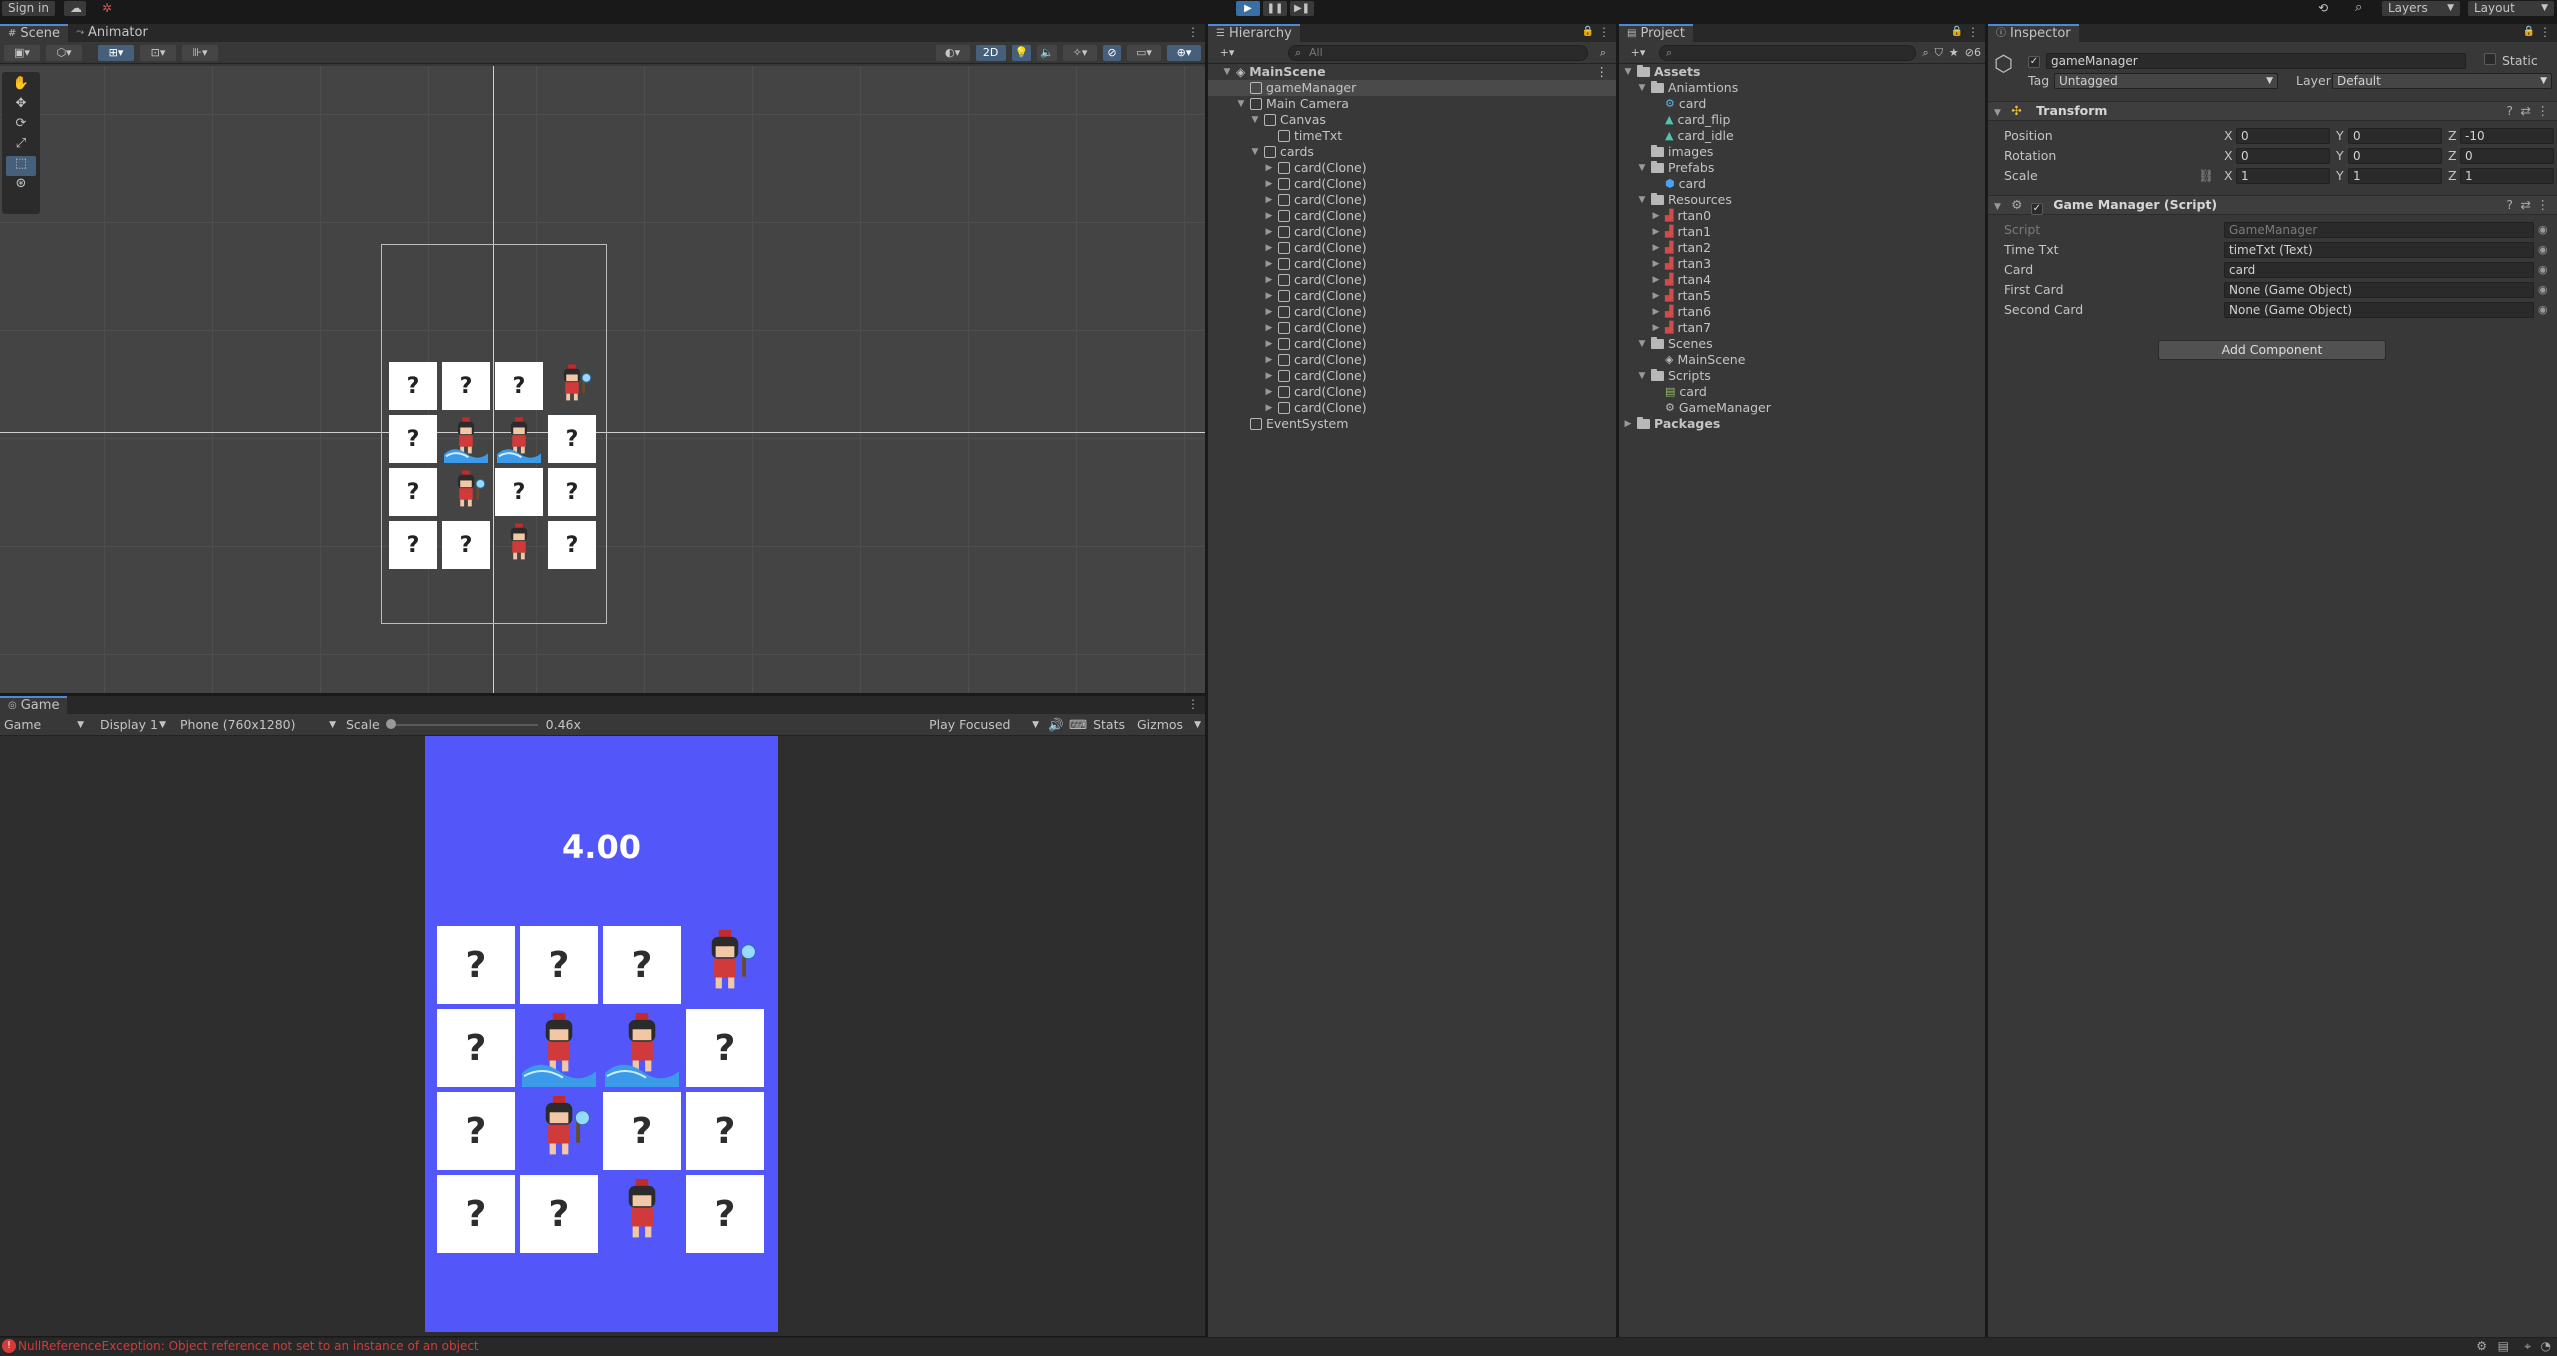 The height and width of the screenshot is (1356, 2557). I want to click on hierarchy-search-input: ⌕ All, so click(1438, 52).